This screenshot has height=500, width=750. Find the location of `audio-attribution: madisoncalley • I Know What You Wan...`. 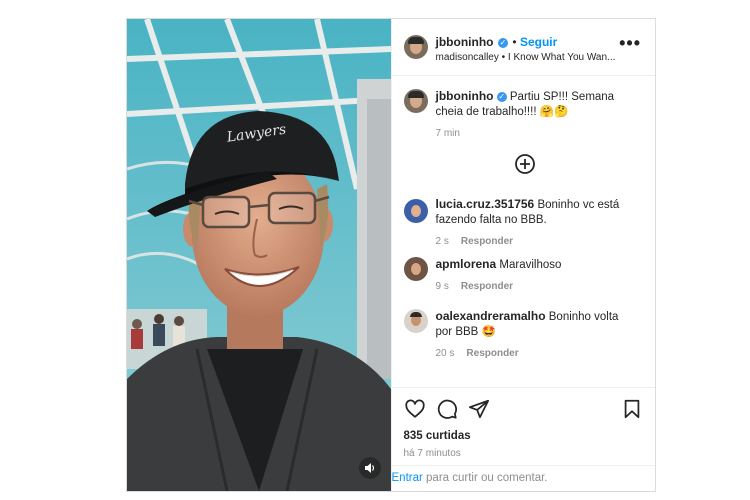

audio-attribution: madisoncalley • I Know What You Wan... is located at coordinates (526, 57).